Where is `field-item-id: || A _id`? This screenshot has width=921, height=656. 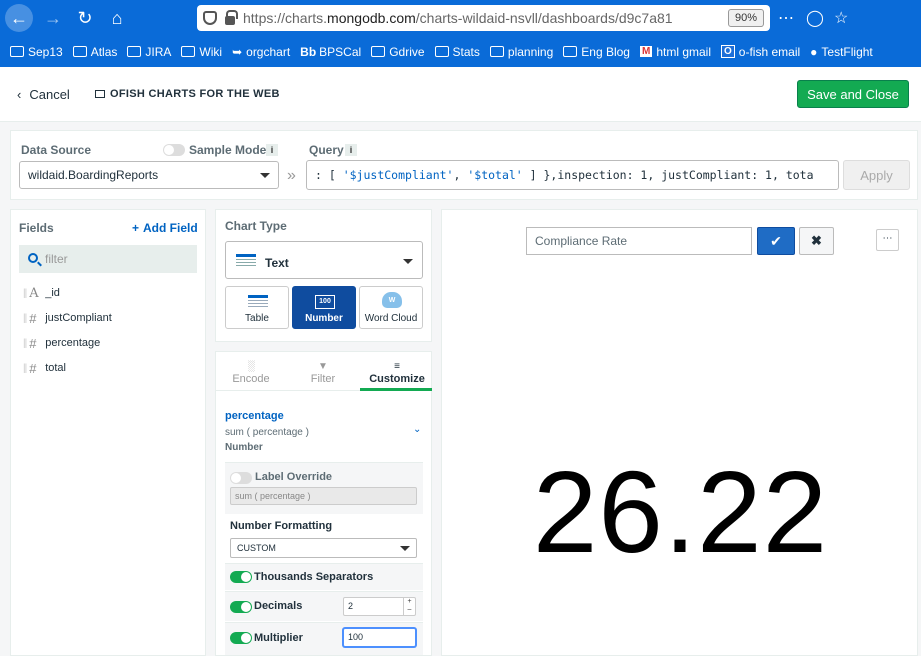 field-item-id: || A _id is located at coordinates (41, 293).